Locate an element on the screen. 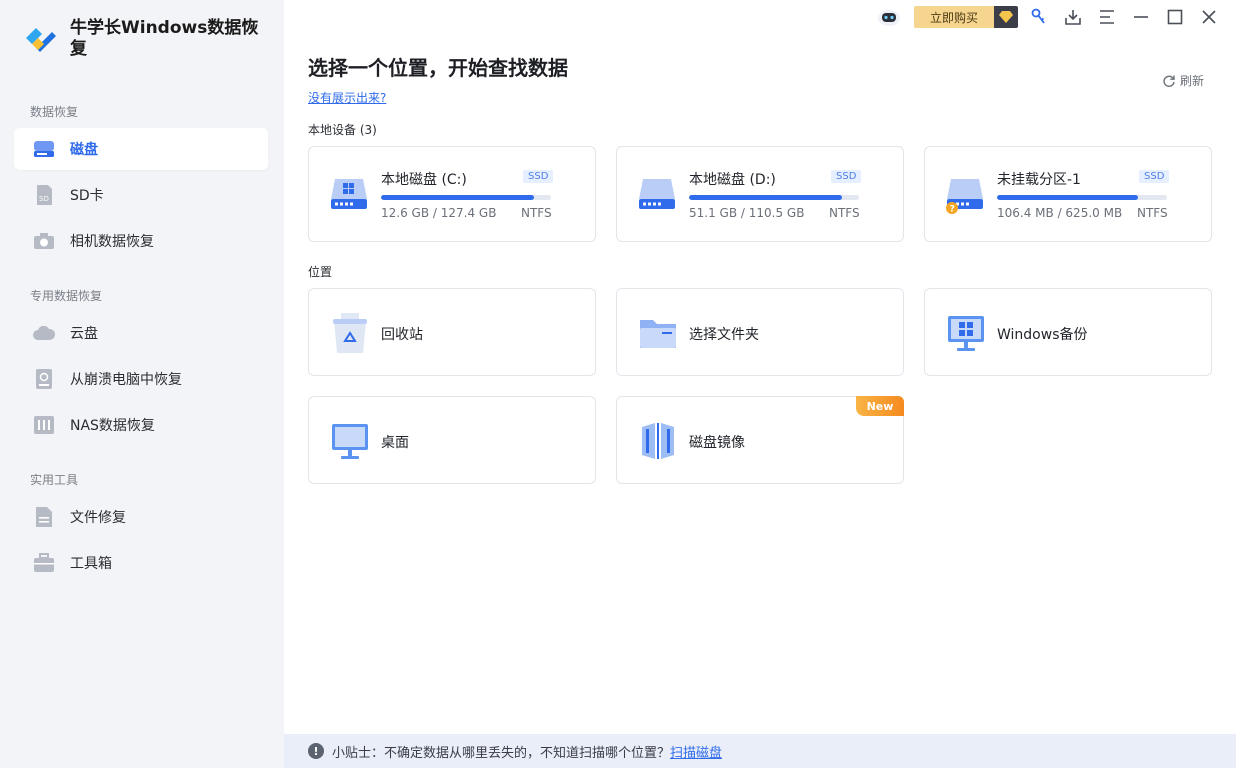  drive-size: 51.1 GB / 110.5 GB is located at coordinates (747, 213).